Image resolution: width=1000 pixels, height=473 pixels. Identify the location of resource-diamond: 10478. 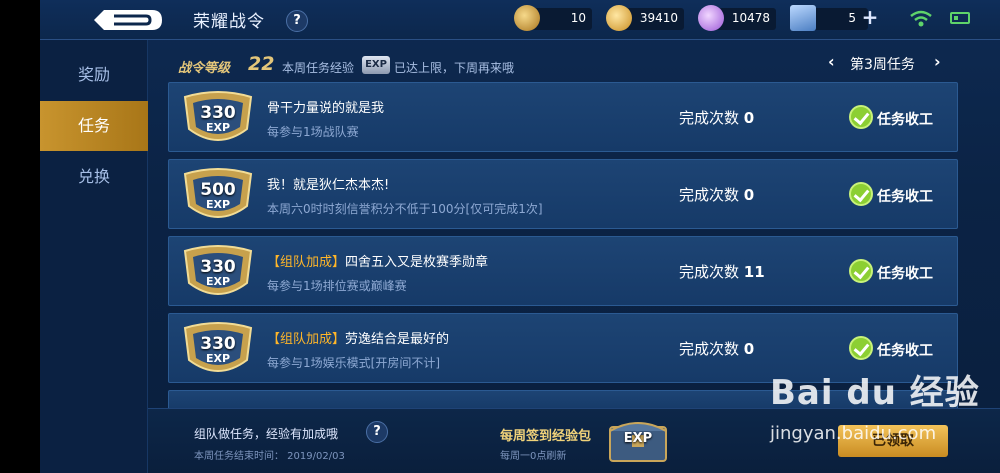
(737, 18).